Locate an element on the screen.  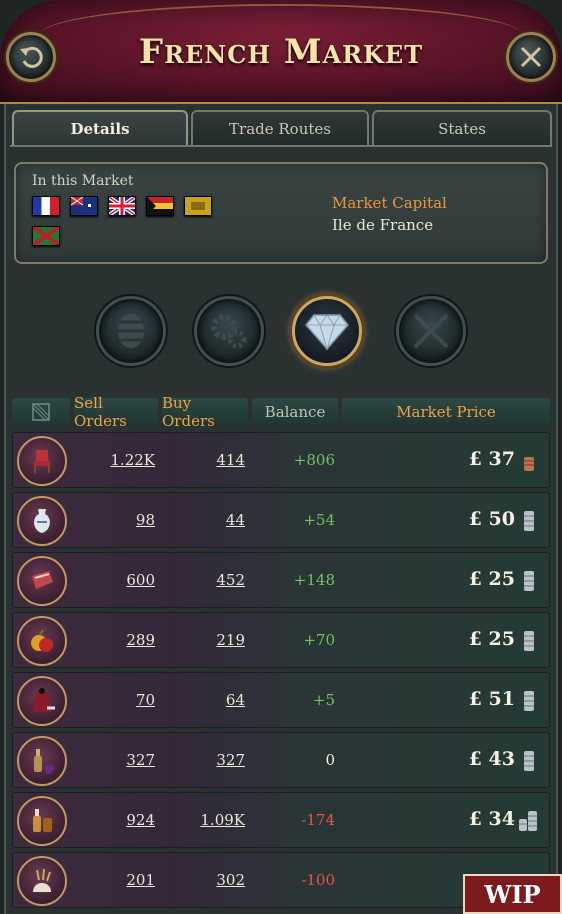
flag-union-jack is located at coordinates (122, 206).